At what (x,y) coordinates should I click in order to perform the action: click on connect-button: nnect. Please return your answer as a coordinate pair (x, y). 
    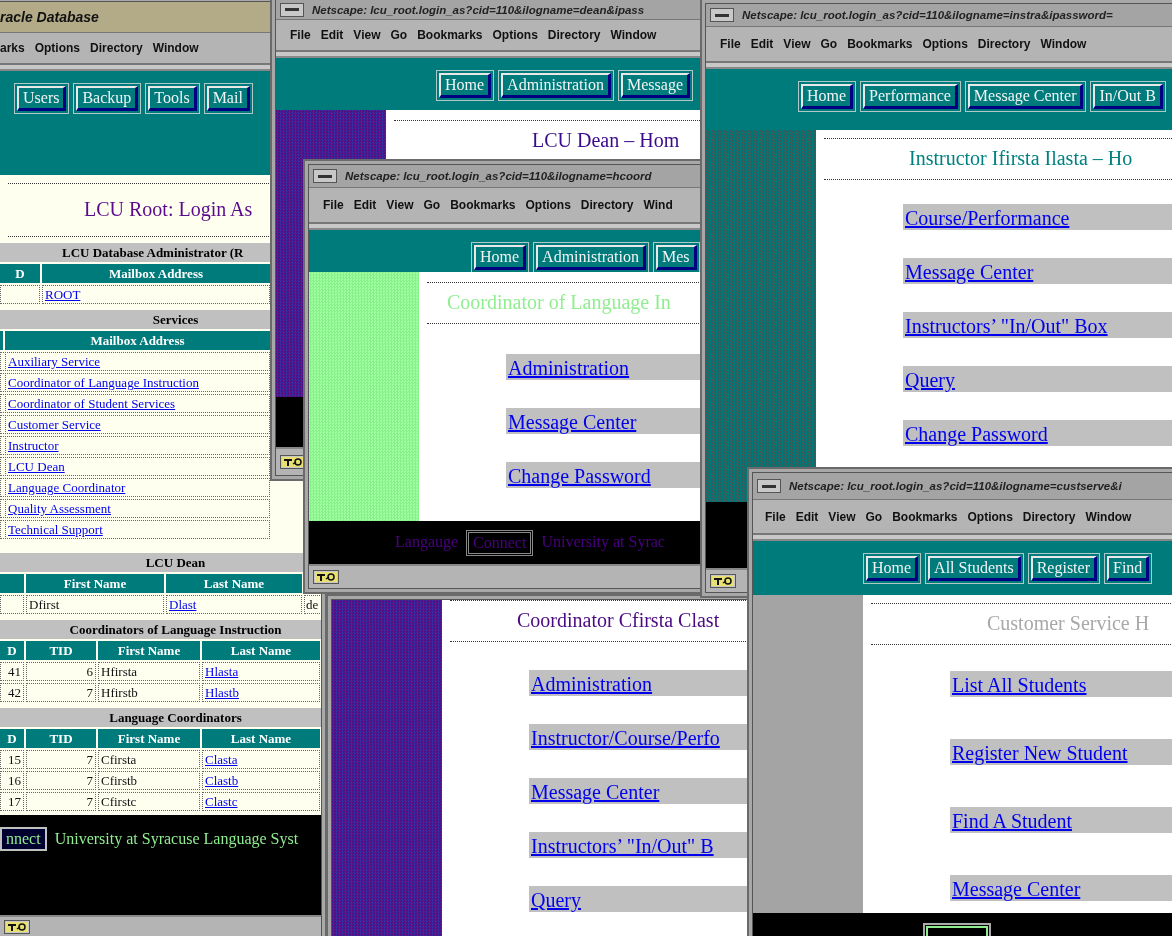
    Looking at the image, I should click on (23, 839).